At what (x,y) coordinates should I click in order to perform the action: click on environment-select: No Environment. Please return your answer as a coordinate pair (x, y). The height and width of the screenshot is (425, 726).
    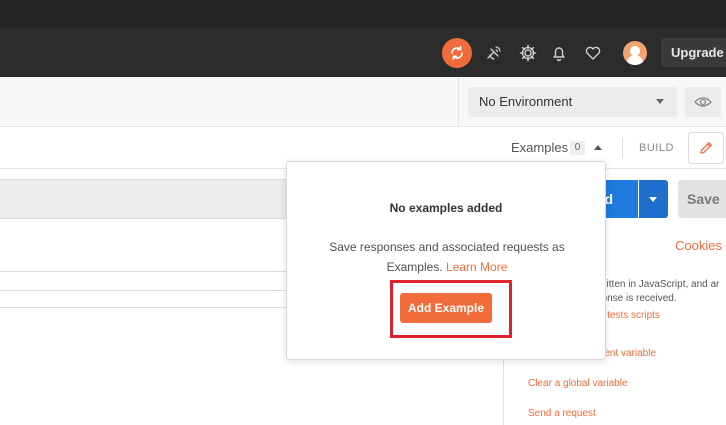
    Looking at the image, I should click on (572, 102).